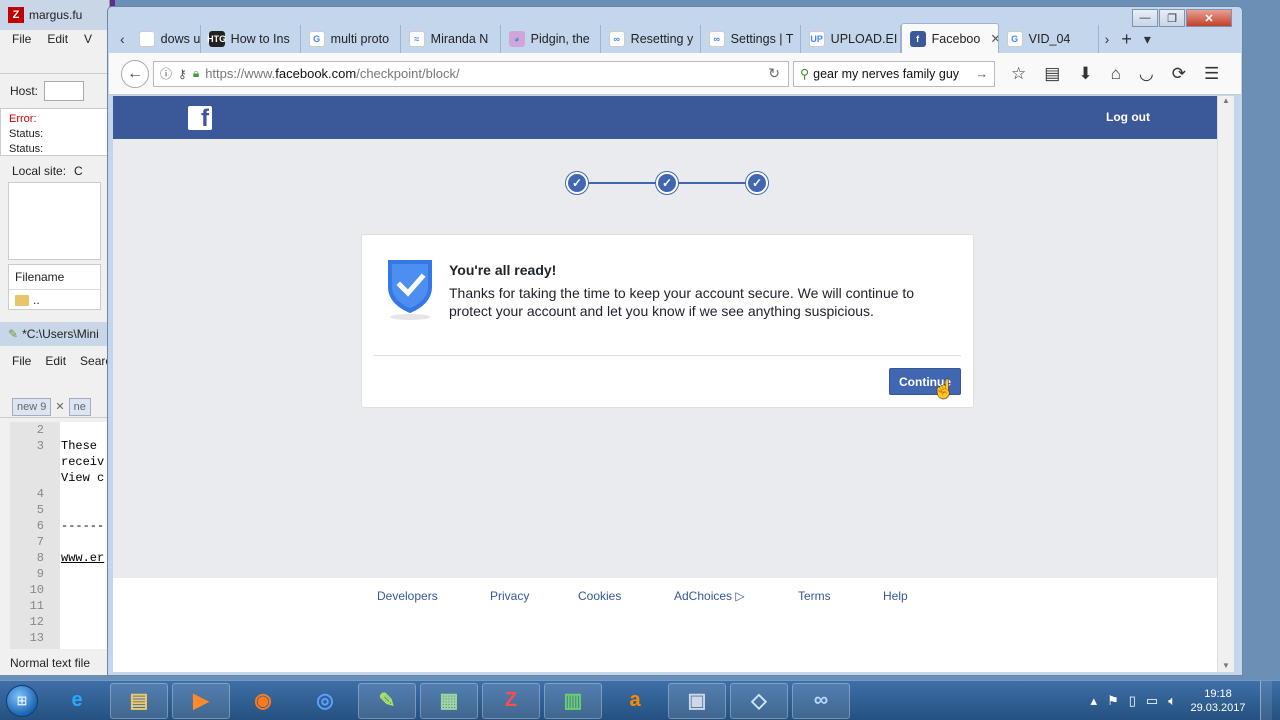 Image resolution: width=1280 pixels, height=720 pixels. I want to click on reload-icon: ↻, so click(774, 73).